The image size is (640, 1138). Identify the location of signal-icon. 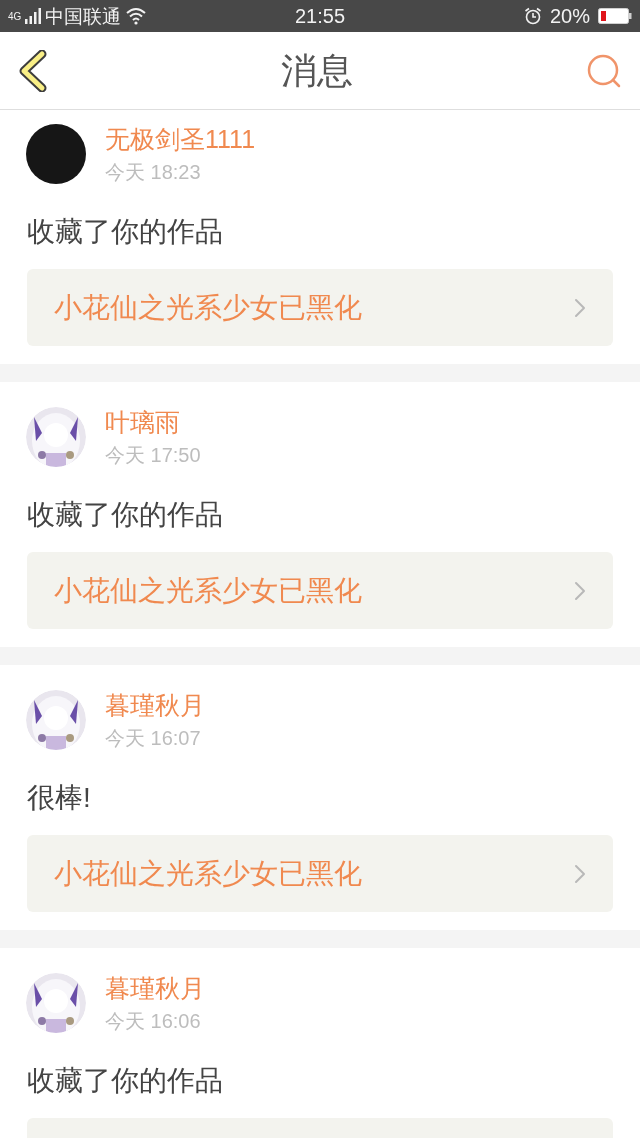
(33, 16).